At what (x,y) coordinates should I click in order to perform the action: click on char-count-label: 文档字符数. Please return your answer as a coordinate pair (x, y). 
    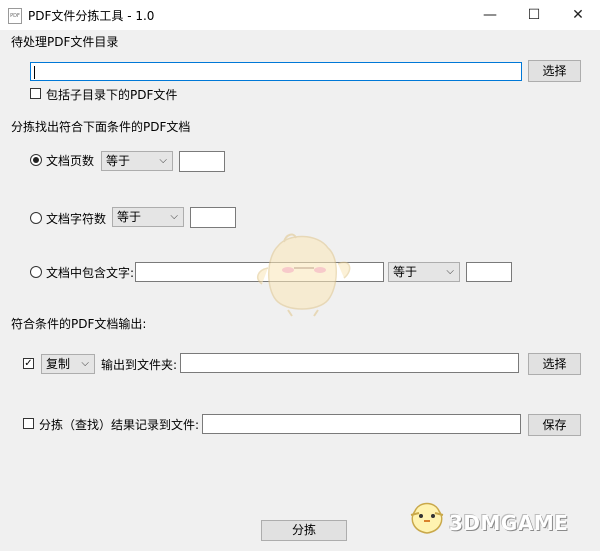
    Looking at the image, I should click on (76, 219).